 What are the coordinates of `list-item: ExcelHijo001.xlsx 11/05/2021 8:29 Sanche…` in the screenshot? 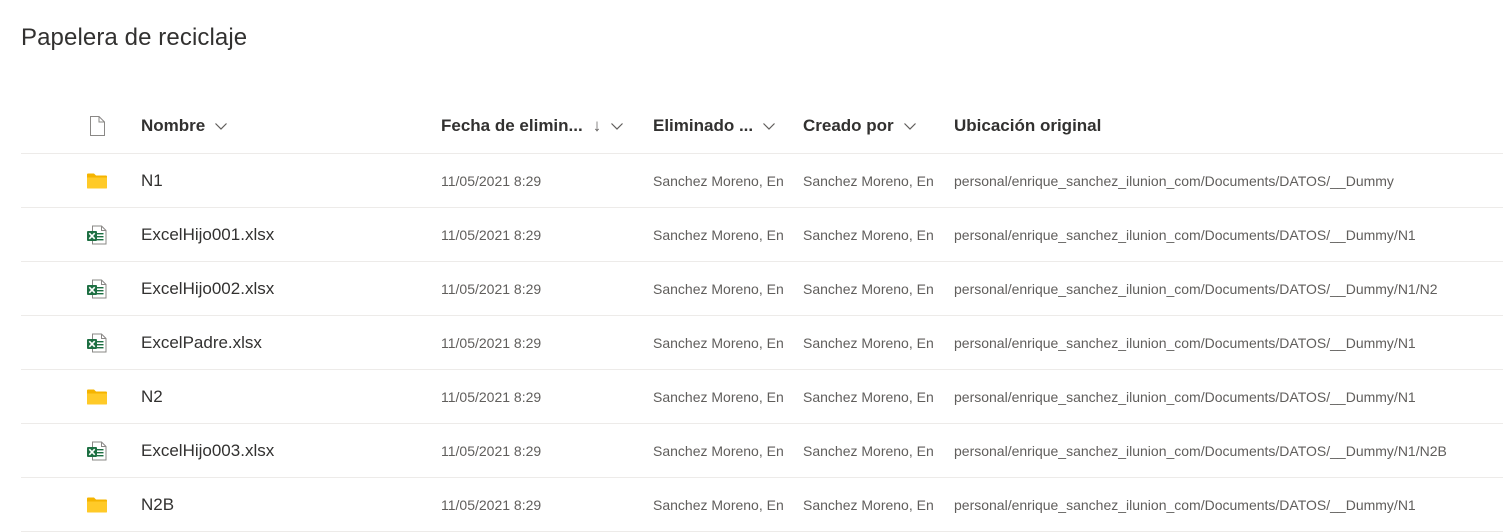 It's located at (762, 235).